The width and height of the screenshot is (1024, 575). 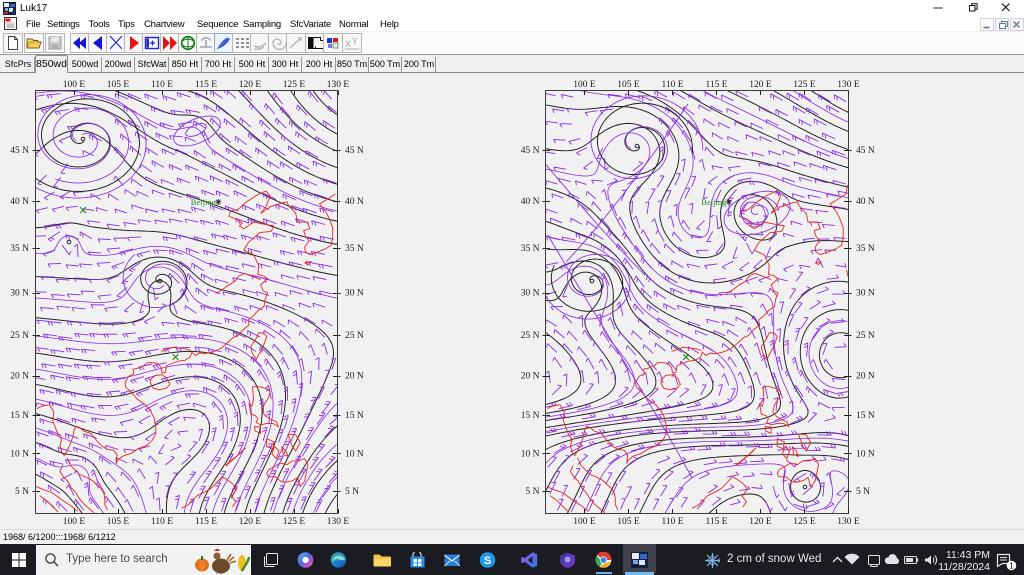 What do you see at coordinates (1011, 566) in the screenshot?
I see `svg-text: 1` at bounding box center [1011, 566].